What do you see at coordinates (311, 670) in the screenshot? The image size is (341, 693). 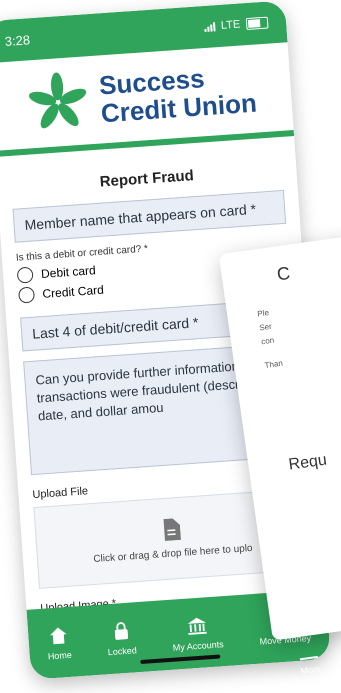 I see `tab-more-label: More` at bounding box center [311, 670].